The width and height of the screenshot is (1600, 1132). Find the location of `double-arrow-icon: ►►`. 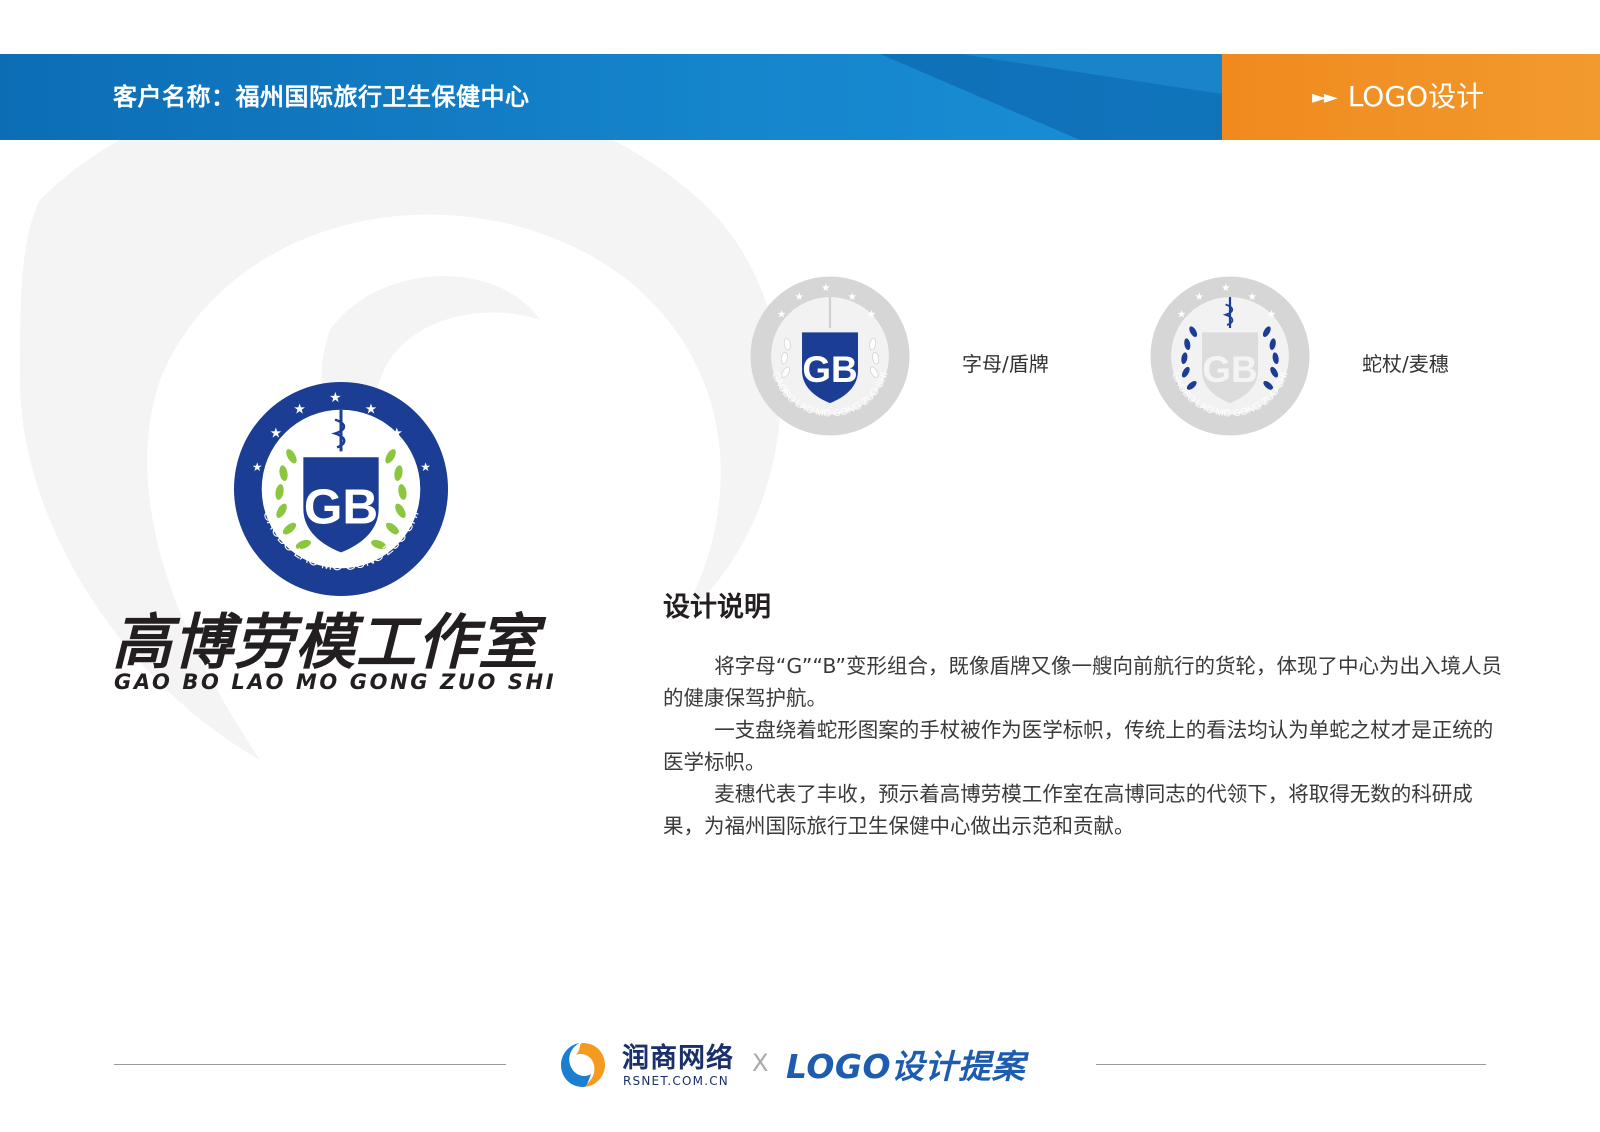

double-arrow-icon: ►► is located at coordinates (1325, 97).